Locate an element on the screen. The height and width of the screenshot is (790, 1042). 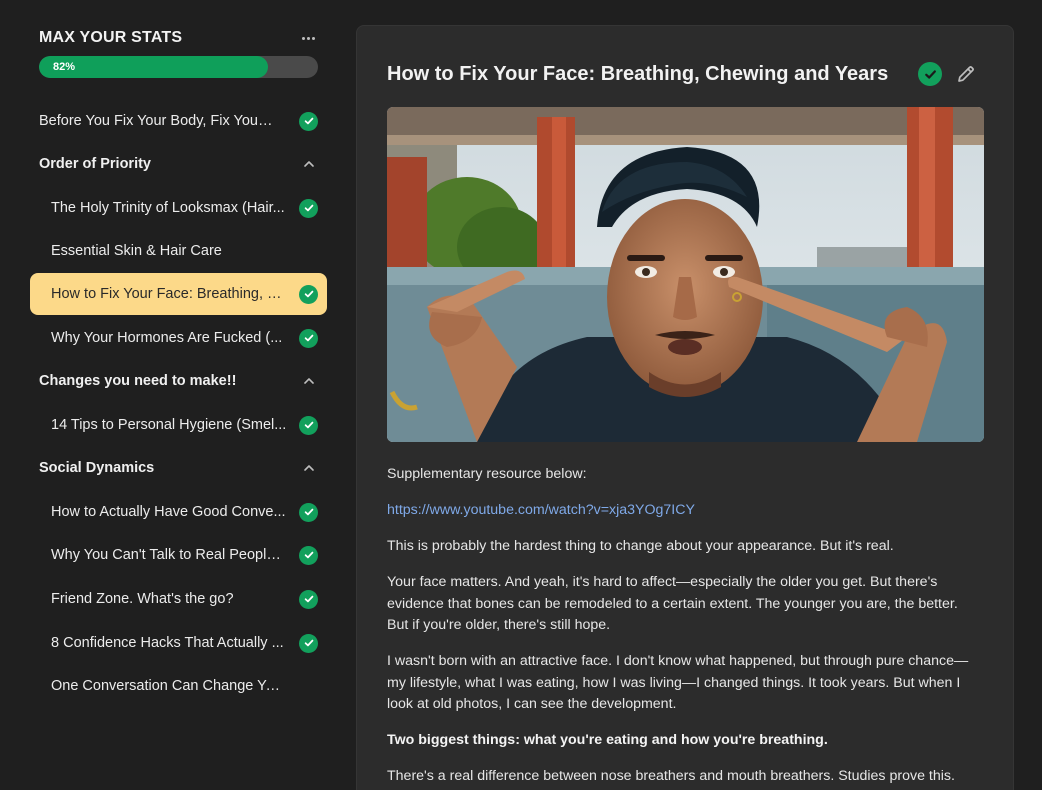
sidebar-section-header: Social Dynamics is located at coordinates (178, 468).